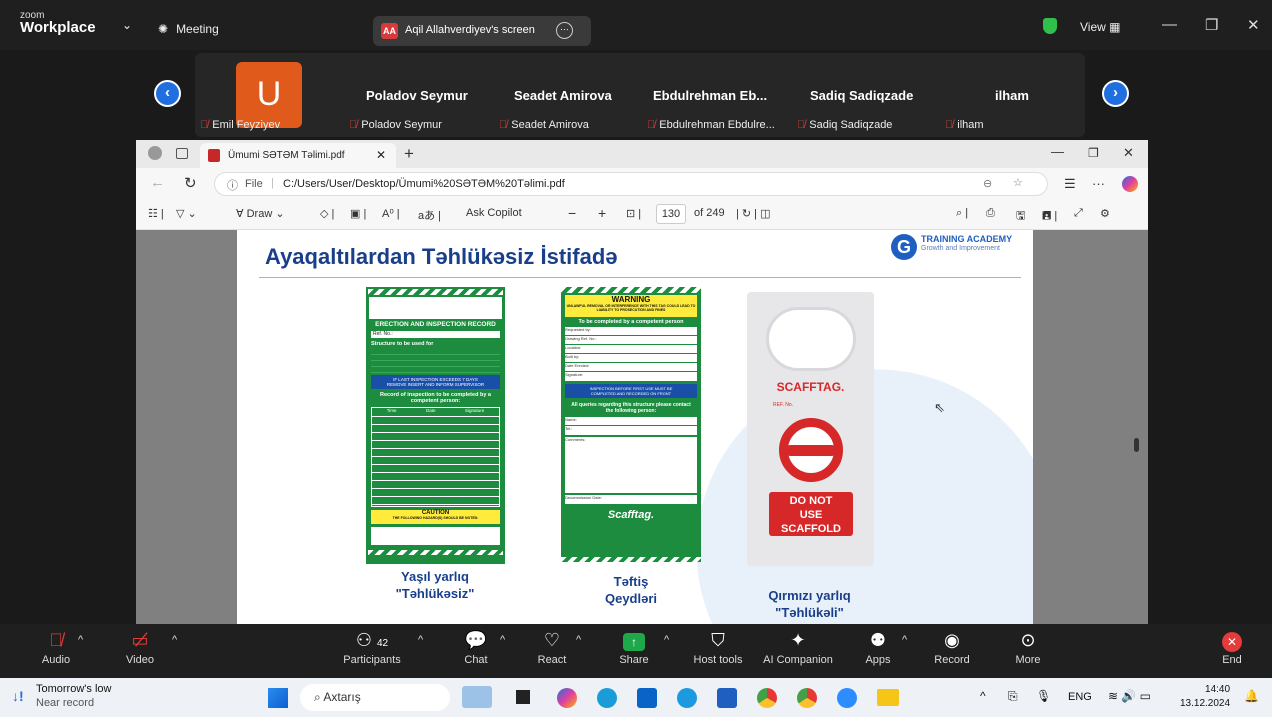 This screenshot has height=717, width=1272. I want to click on apps-options-icon: ^, so click(904, 640).